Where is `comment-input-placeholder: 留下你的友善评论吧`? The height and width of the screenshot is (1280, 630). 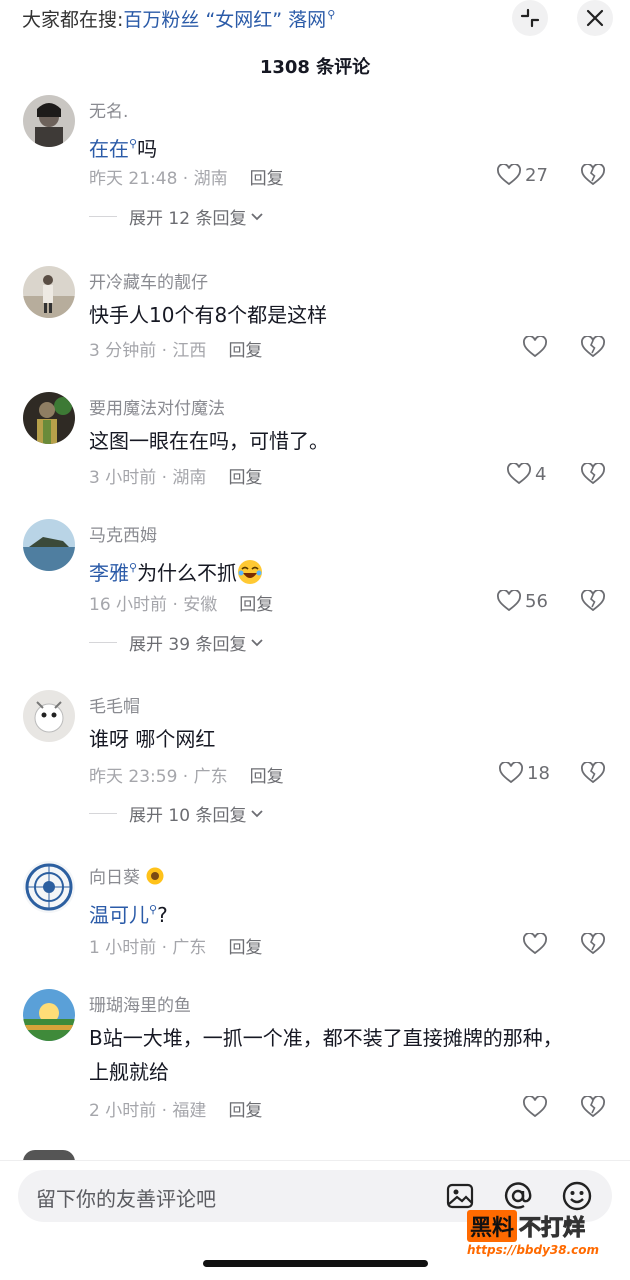
comment-input-placeholder: 留下你的友善评论吧 is located at coordinates (126, 1199).